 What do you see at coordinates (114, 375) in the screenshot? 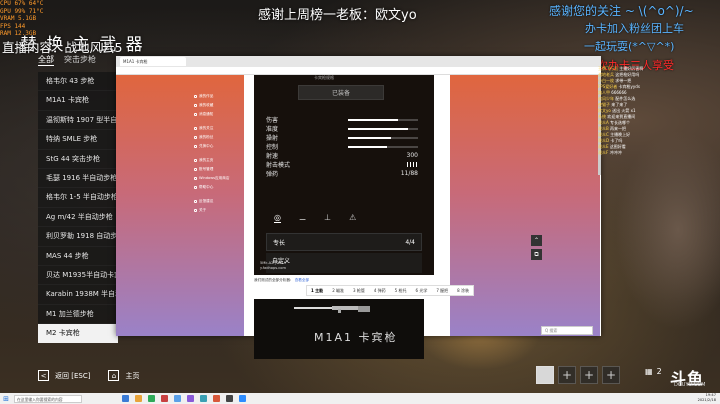
I see `home-icon: ⌂` at bounding box center [114, 375].